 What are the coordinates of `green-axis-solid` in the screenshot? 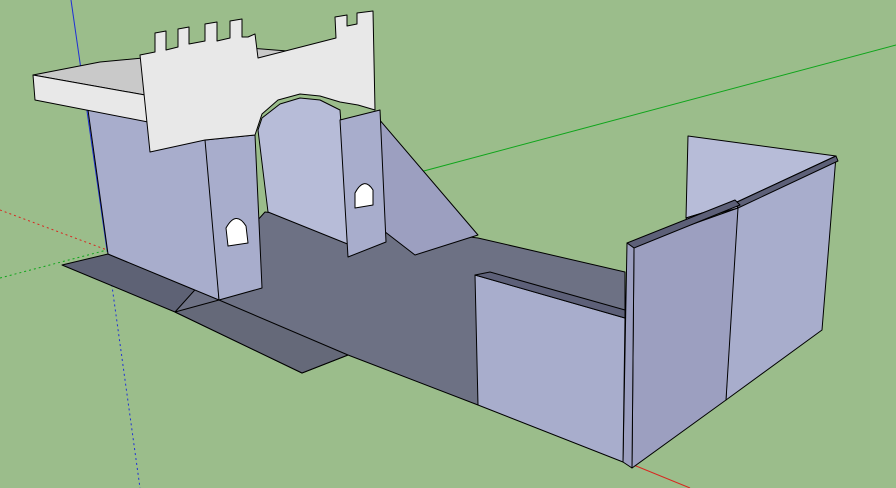 It's located at (657, 108).